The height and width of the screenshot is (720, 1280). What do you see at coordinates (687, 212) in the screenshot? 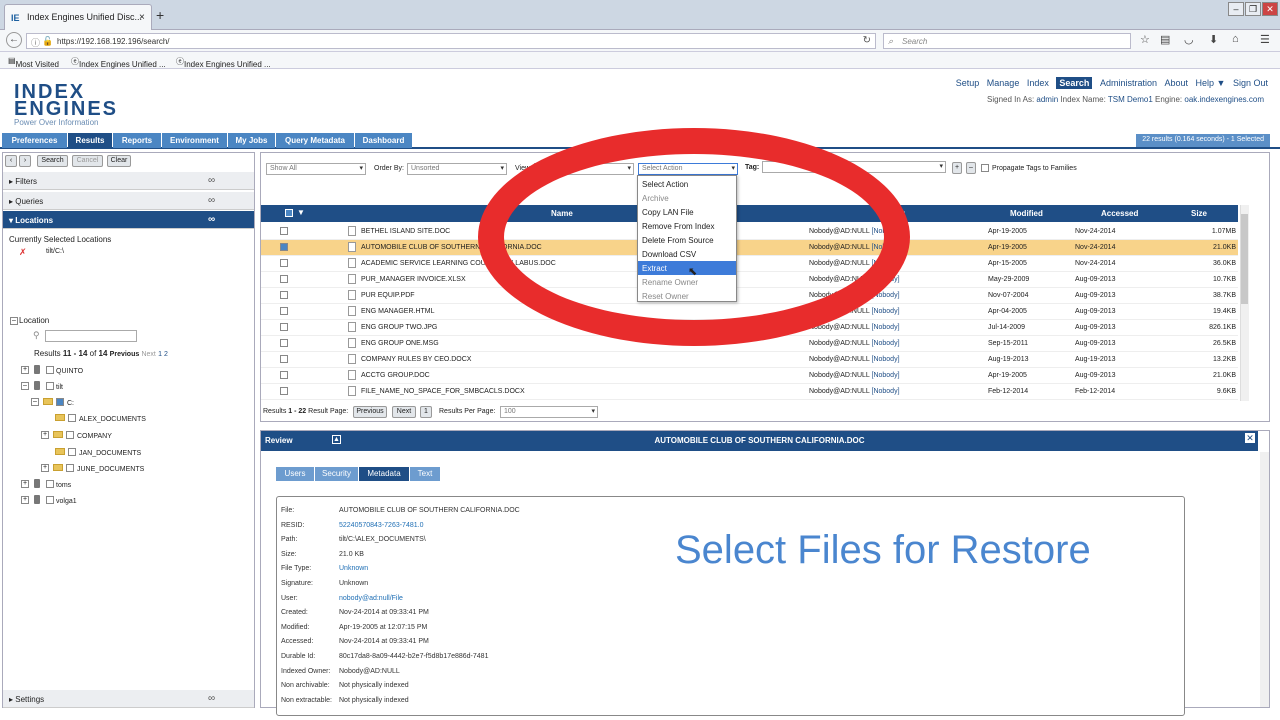
I see `menu-item: Copy LAN File` at bounding box center [687, 212].